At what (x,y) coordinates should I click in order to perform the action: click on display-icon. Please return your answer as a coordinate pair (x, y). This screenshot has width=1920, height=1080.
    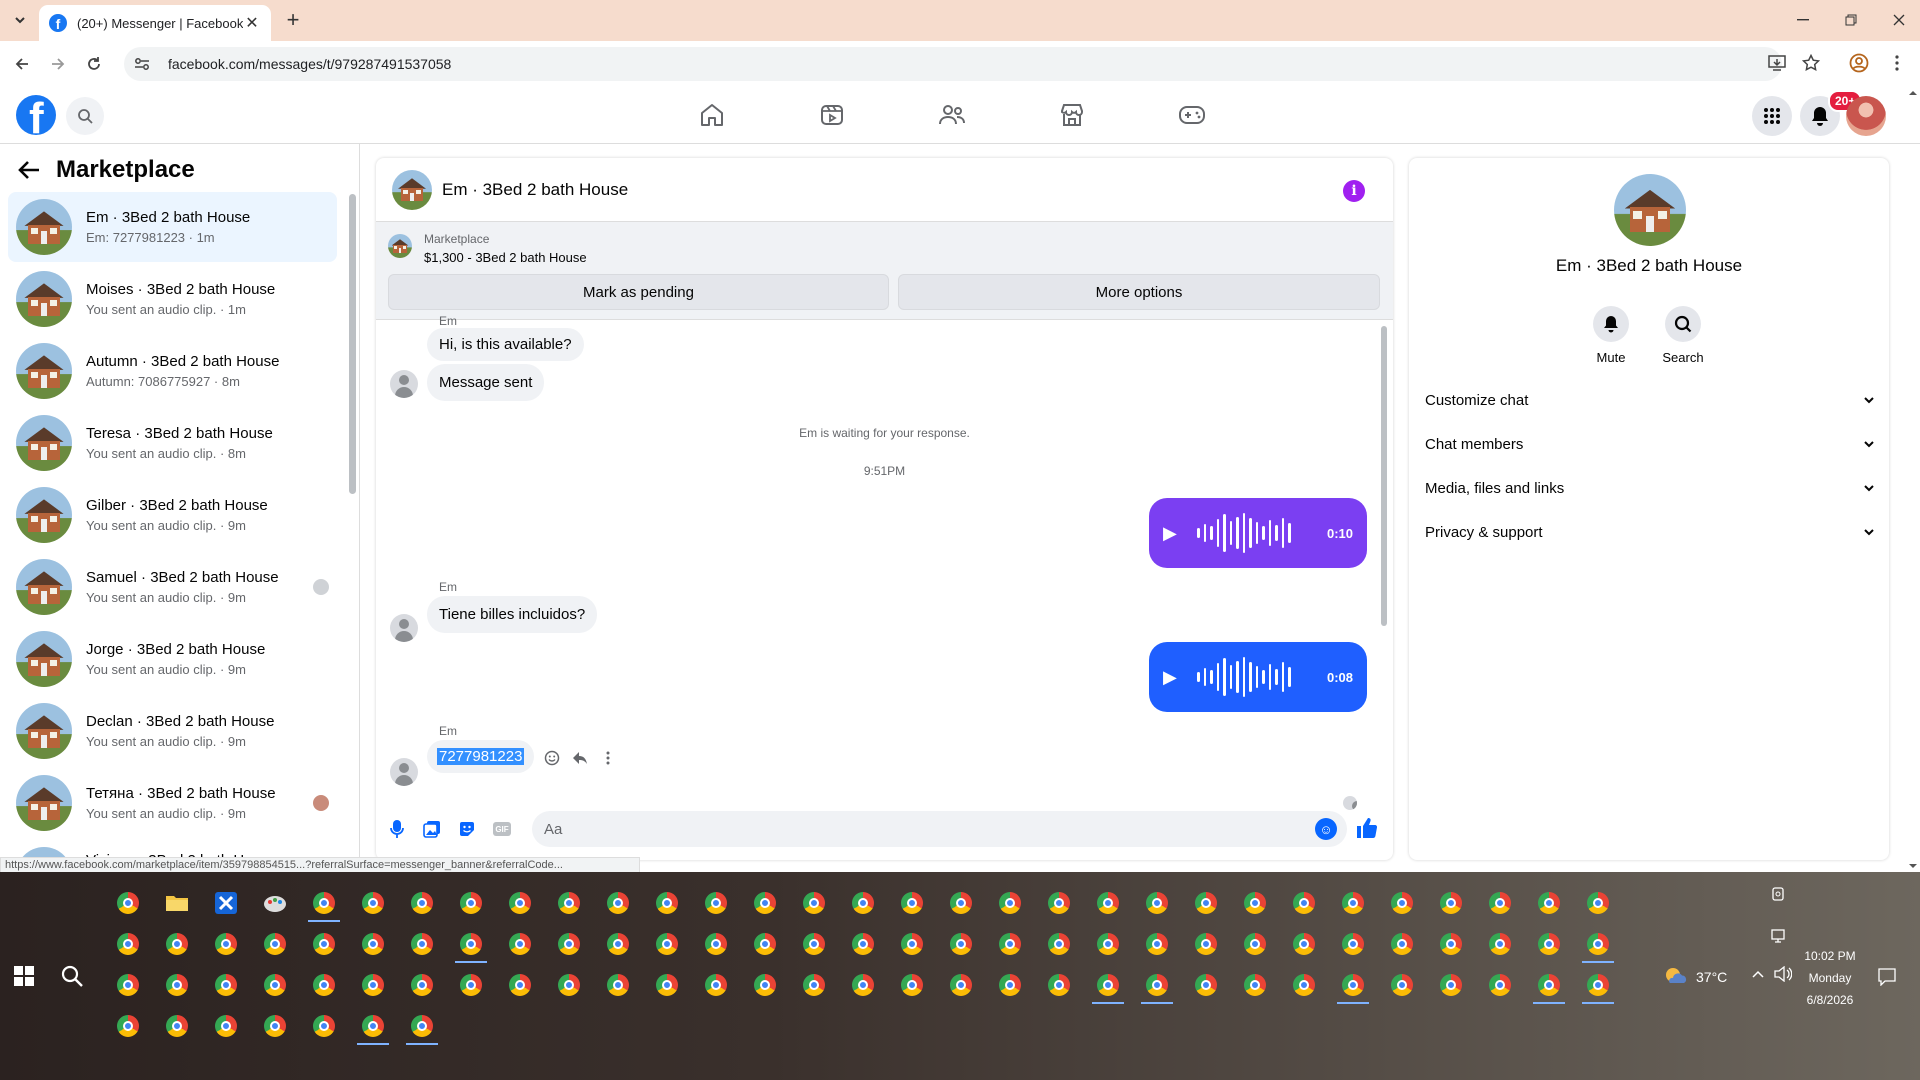
    Looking at the image, I should click on (1778, 936).